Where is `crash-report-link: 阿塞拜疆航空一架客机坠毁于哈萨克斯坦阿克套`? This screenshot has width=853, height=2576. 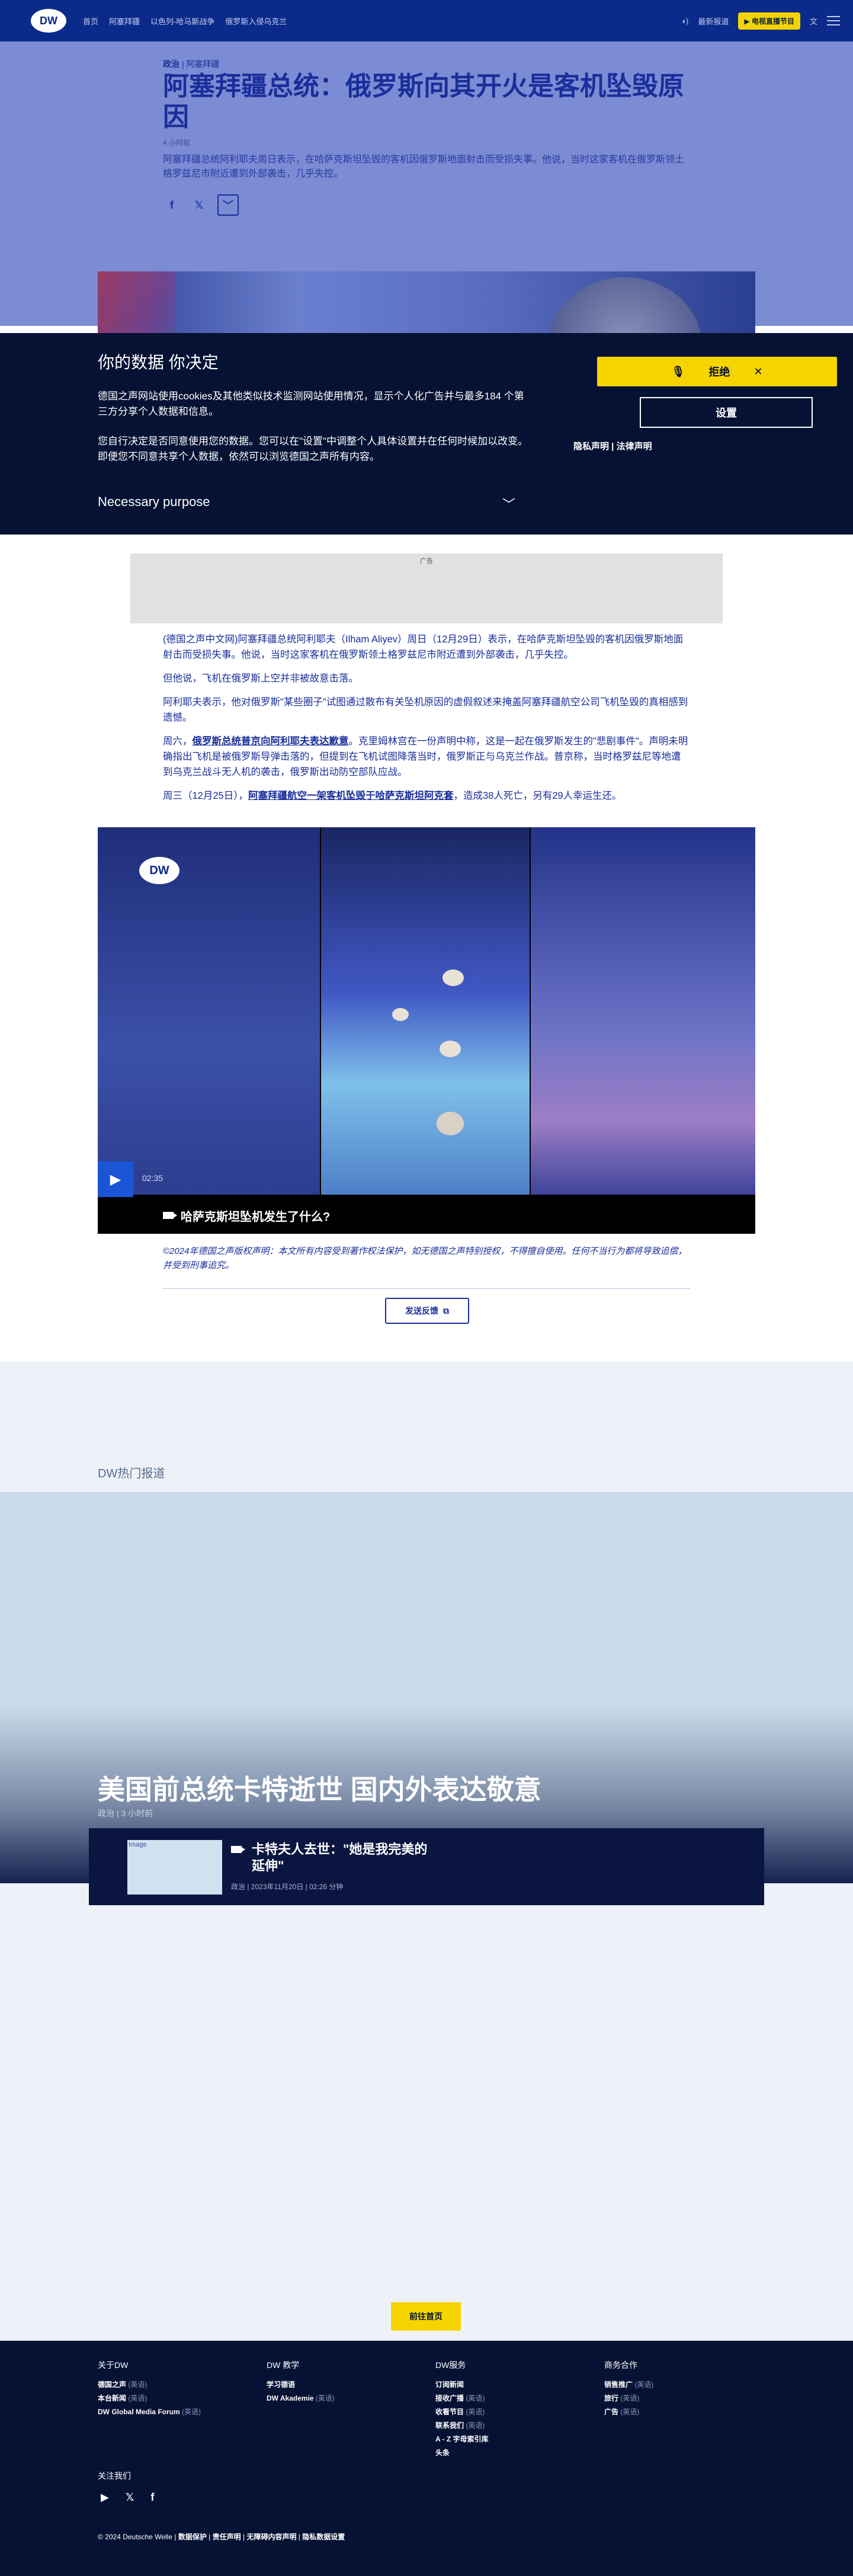 crash-report-link: 阿塞拜疆航空一架客机坠毁于哈萨克斯坦阿克套 is located at coordinates (351, 796).